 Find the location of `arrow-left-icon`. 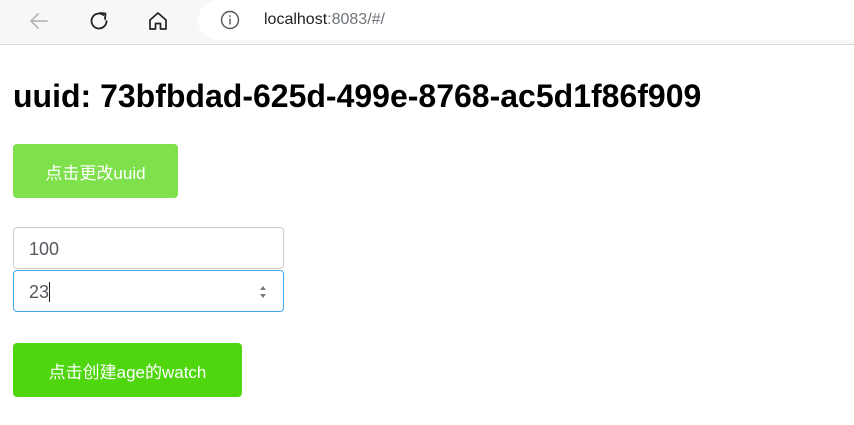

arrow-left-icon is located at coordinates (39, 21).